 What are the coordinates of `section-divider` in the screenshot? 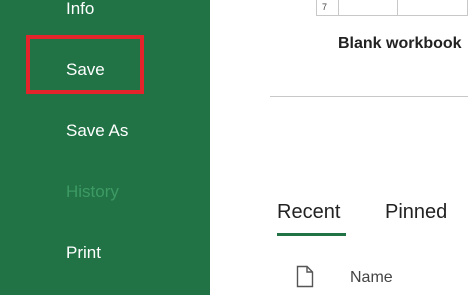 It's located at (369, 96).